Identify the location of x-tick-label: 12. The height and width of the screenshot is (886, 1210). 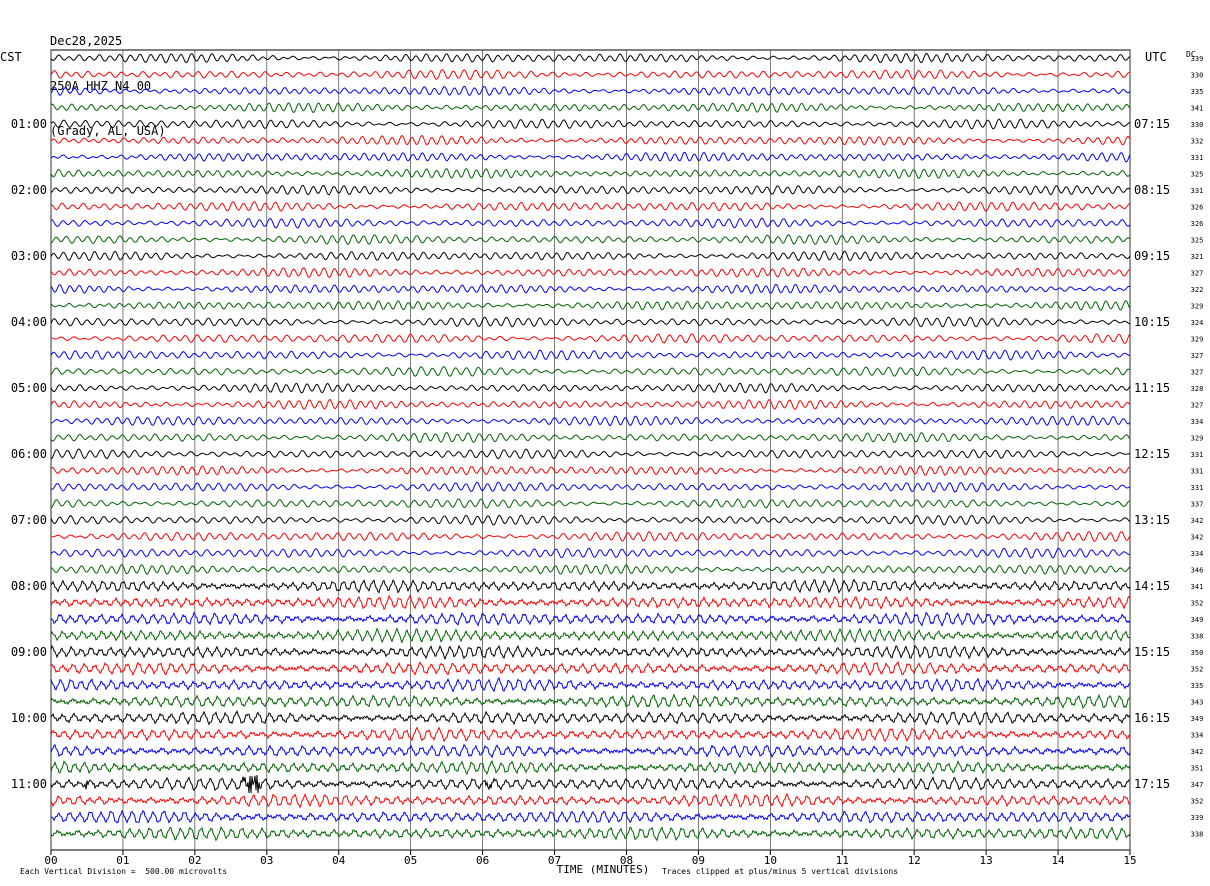
(914, 860).